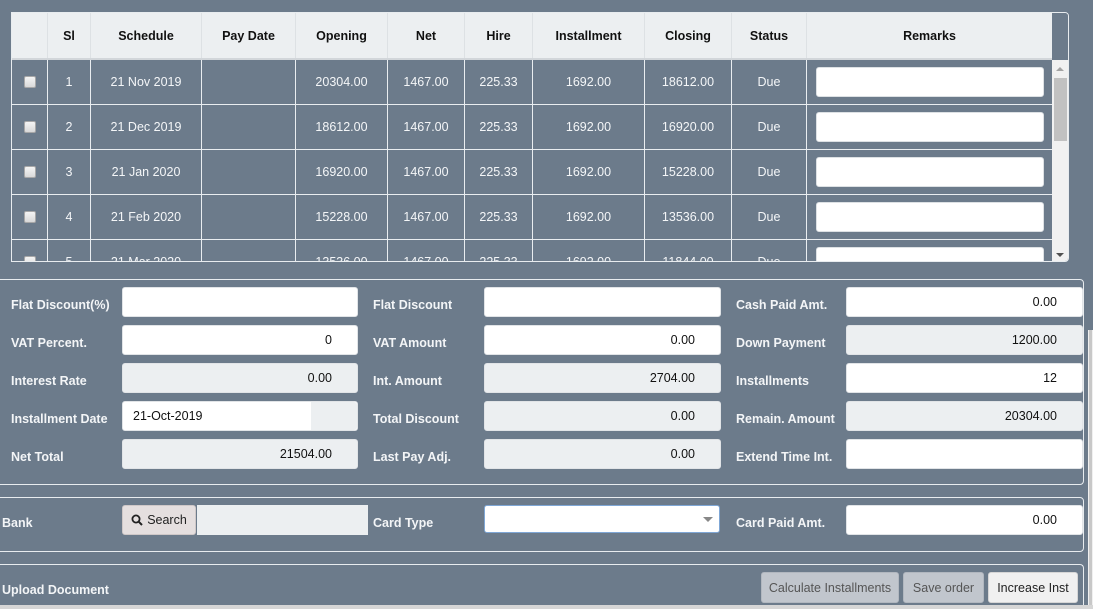  Describe the element at coordinates (37, 457) in the screenshot. I see `net-total-label: Net Total` at that location.